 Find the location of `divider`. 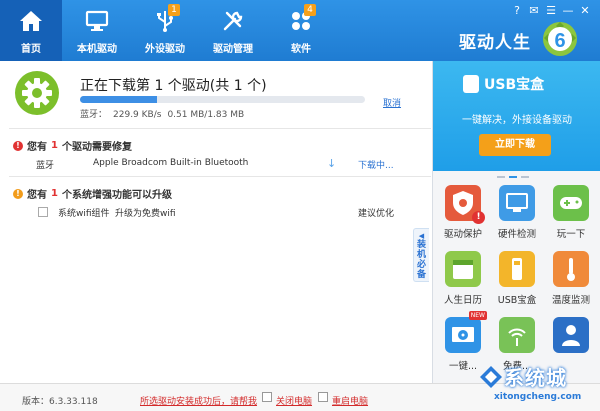

divider is located at coordinates (220, 176).